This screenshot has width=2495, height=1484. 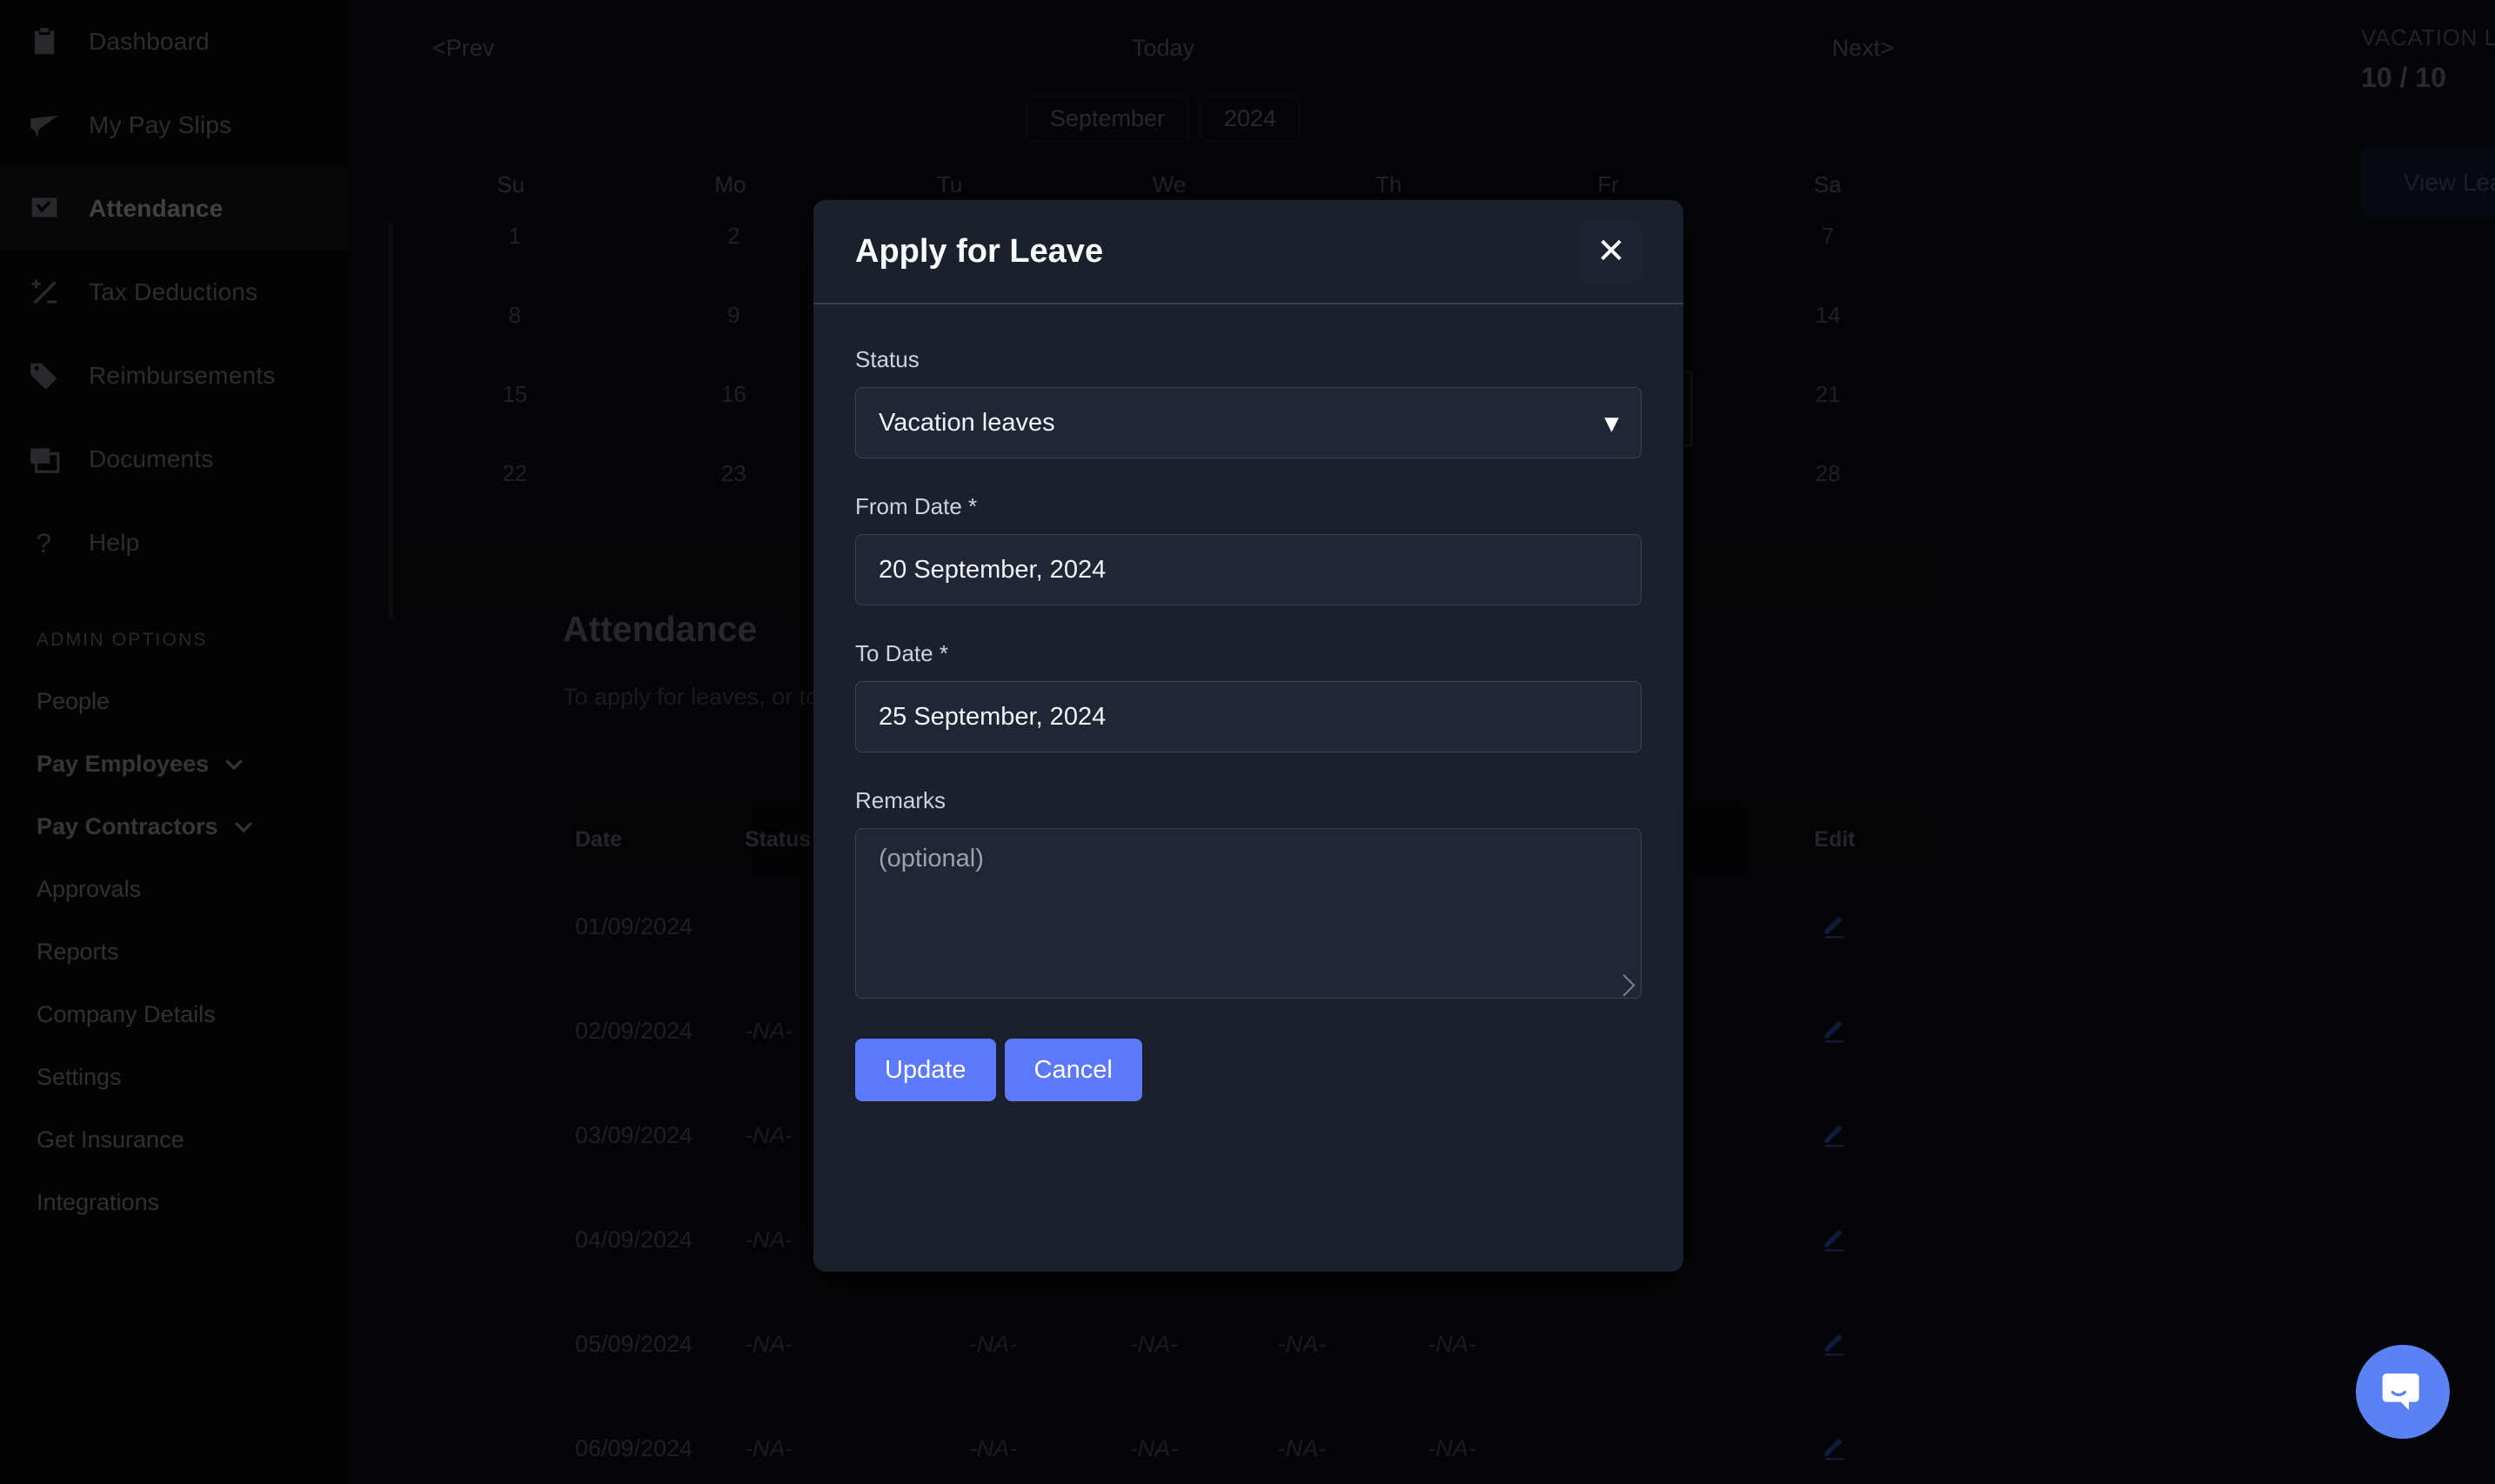 What do you see at coordinates (916, 506) in the screenshot?
I see `from-date-label: From Date *` at bounding box center [916, 506].